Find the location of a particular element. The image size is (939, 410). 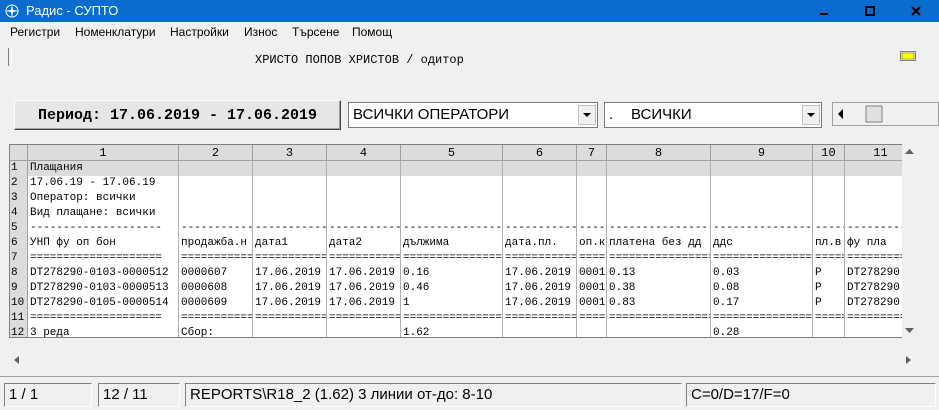

grid-cell: 1.62 is located at coordinates (452, 331).